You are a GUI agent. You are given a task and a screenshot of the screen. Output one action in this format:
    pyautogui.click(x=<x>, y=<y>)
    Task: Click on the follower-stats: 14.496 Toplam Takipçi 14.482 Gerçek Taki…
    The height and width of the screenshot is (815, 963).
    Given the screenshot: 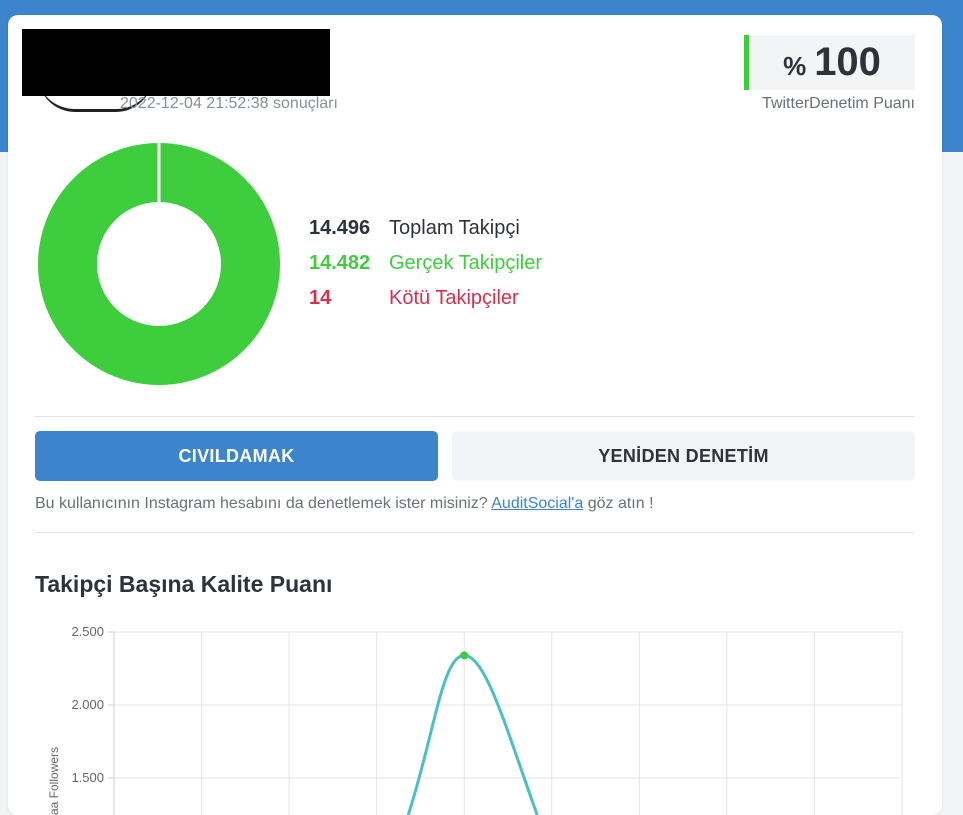 What is the action you would take?
    pyautogui.click(x=425, y=263)
    